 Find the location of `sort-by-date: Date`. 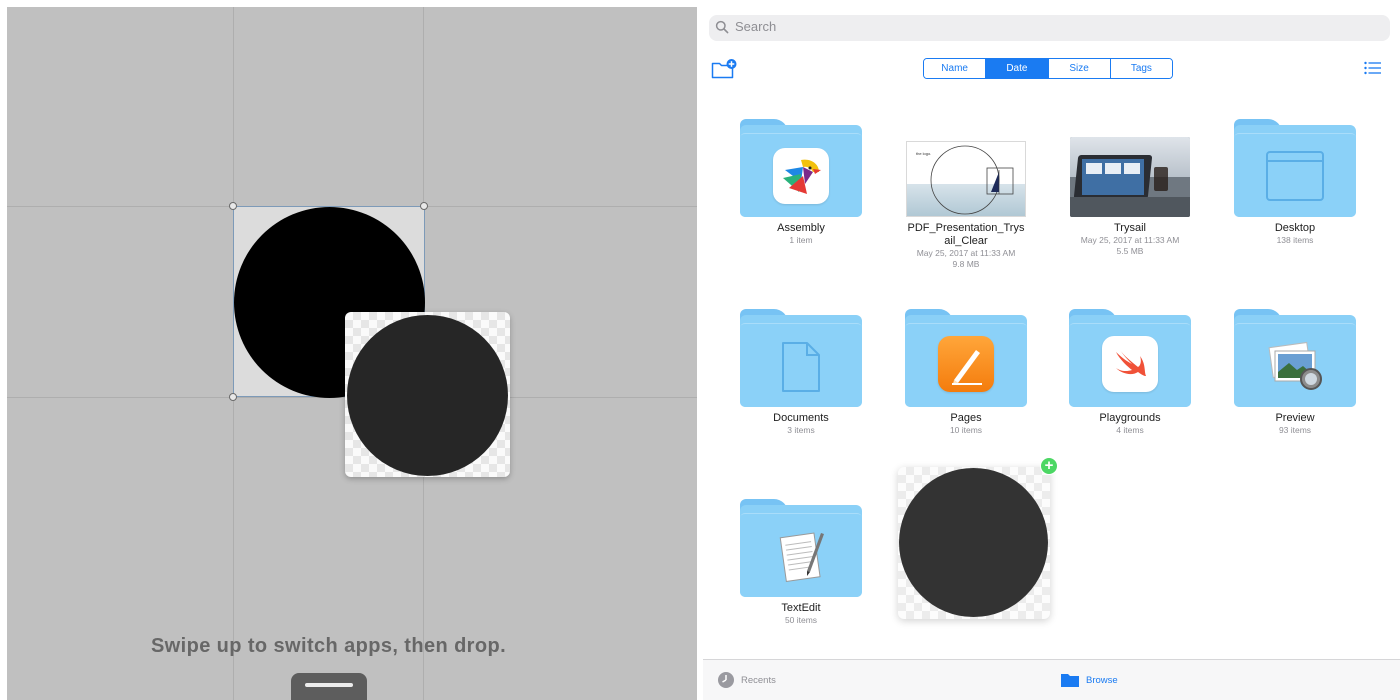

sort-by-date: Date is located at coordinates (1017, 68).